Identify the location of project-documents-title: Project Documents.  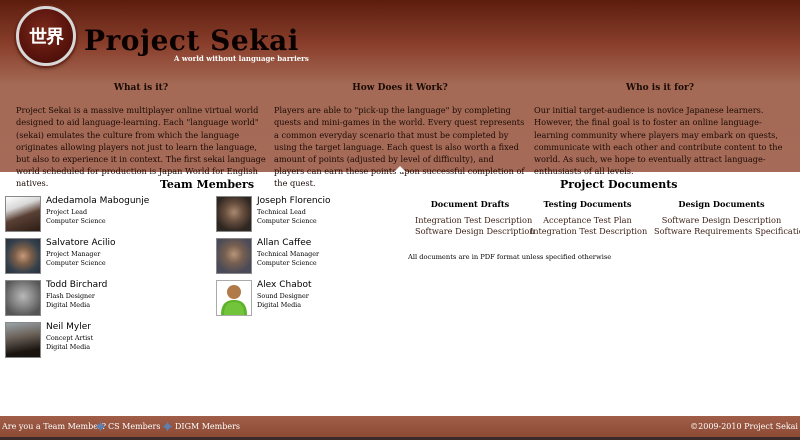
(619, 184).